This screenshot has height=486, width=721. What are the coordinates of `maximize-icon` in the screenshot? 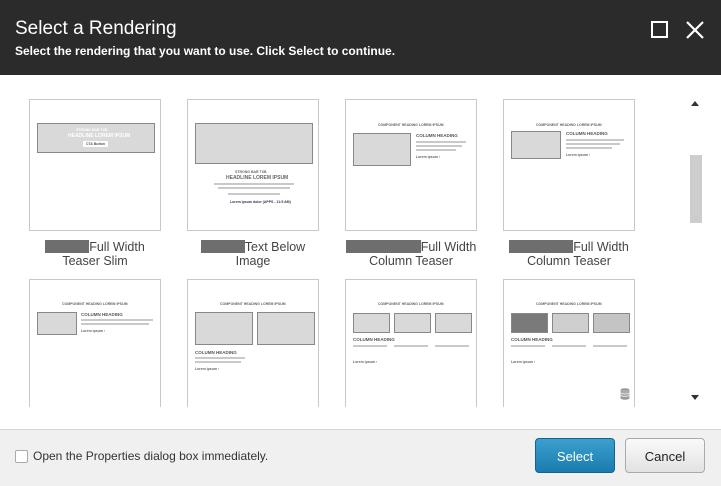 It's located at (659, 29).